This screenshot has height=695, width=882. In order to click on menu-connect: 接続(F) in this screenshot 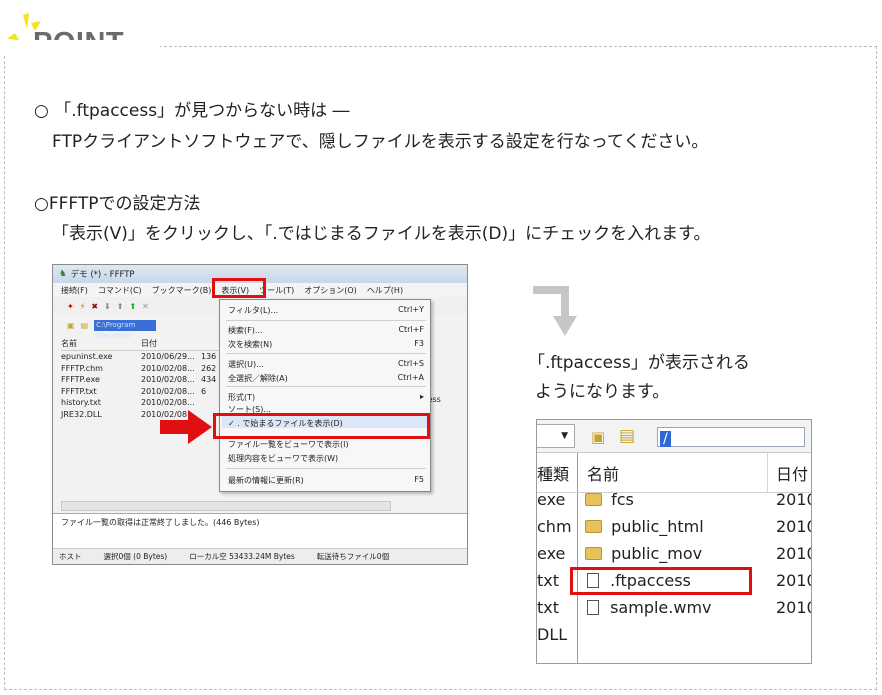, I will do `click(74, 290)`.